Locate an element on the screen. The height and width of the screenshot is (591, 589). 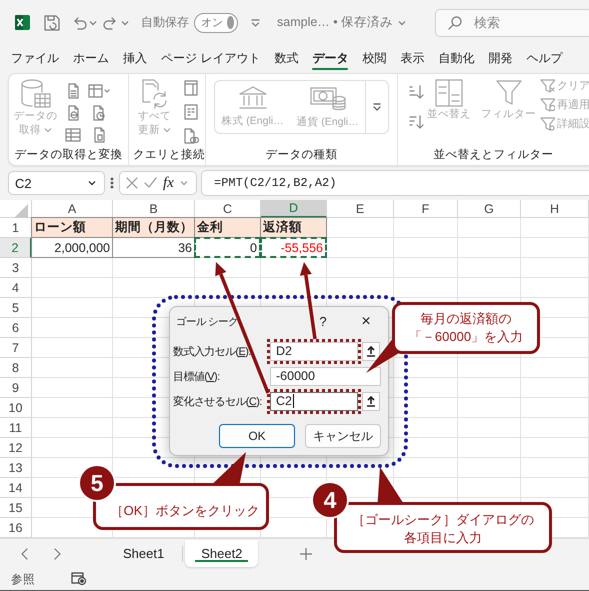
row-header: 7 is located at coordinates (16, 348).